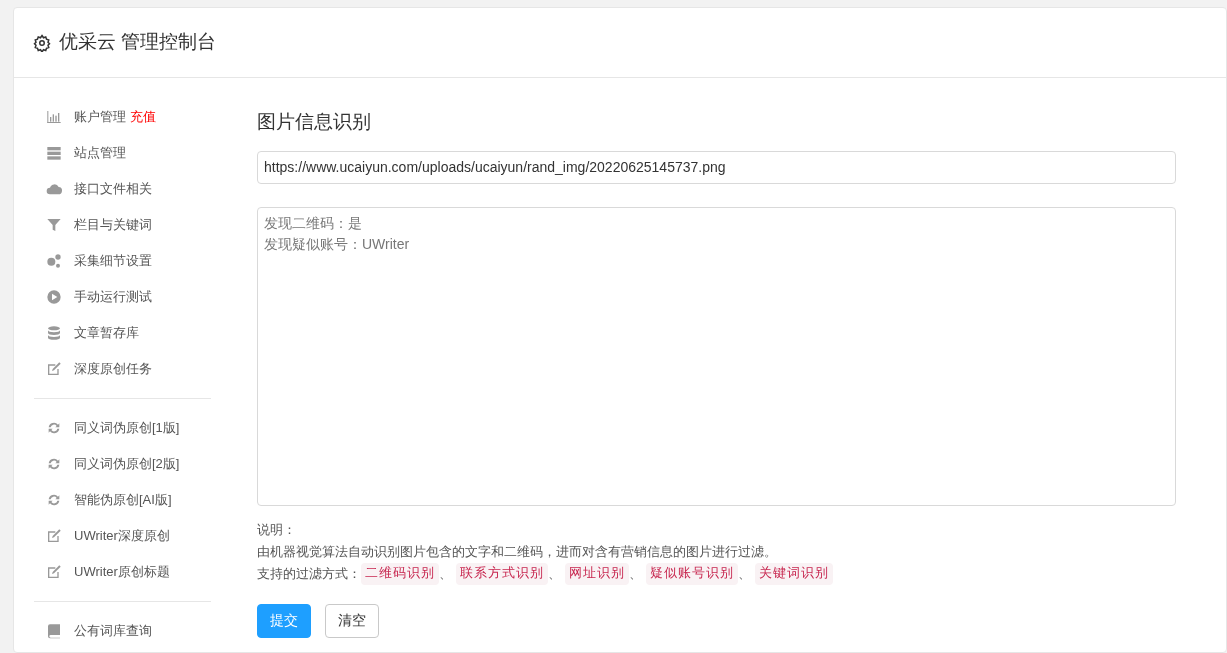 Image resolution: width=1227 pixels, height=653 pixels. Describe the element at coordinates (86, 117) in the screenshot. I see `sidebar-item: 账户管理` at that location.